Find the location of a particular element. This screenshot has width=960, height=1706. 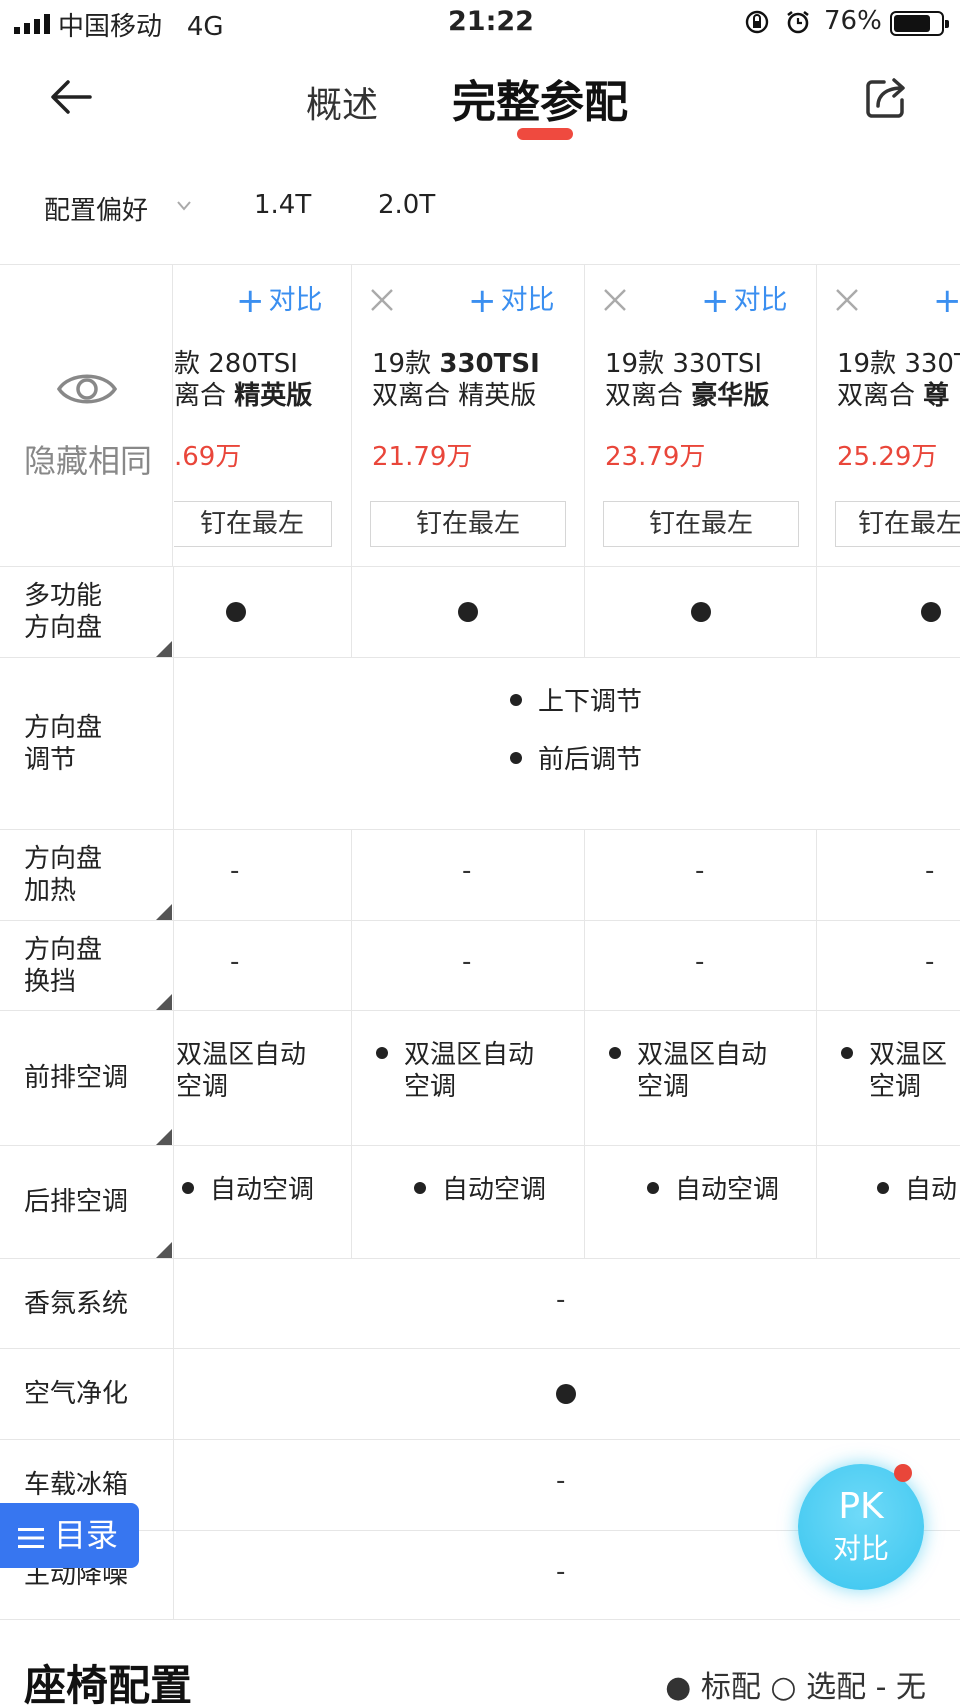

notification-dot is located at coordinates (903, 1473).